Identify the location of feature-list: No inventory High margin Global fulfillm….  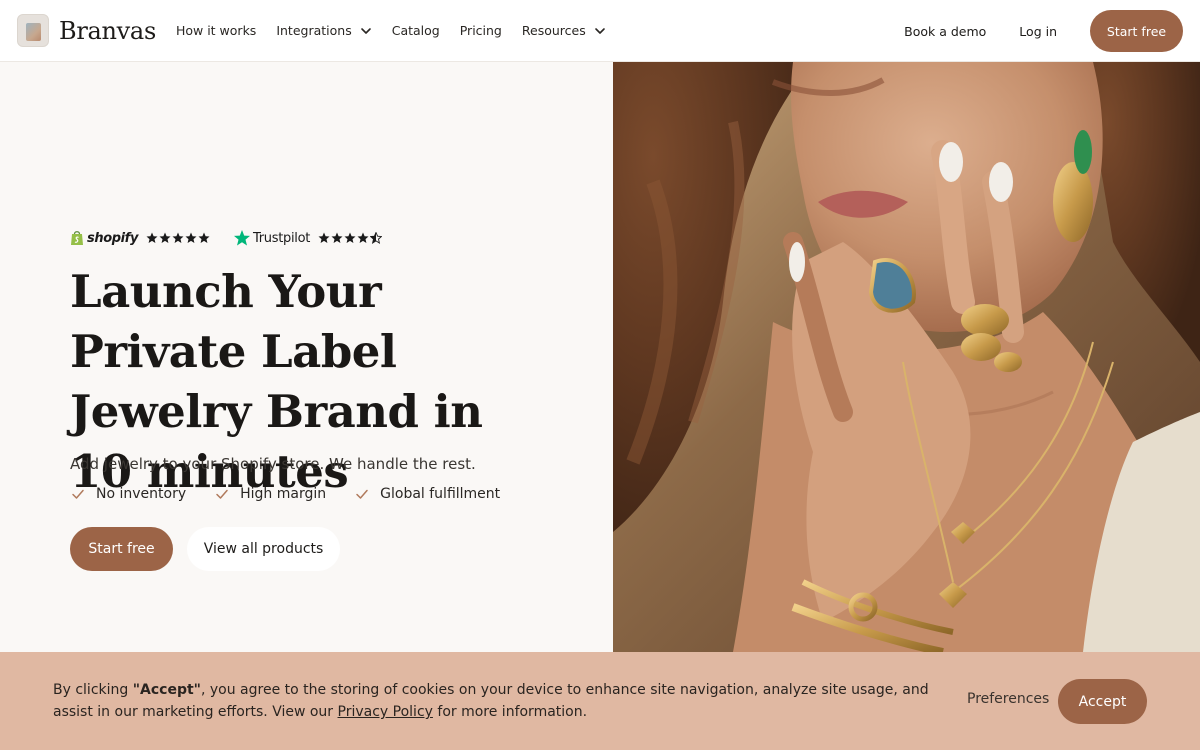
(299, 494).